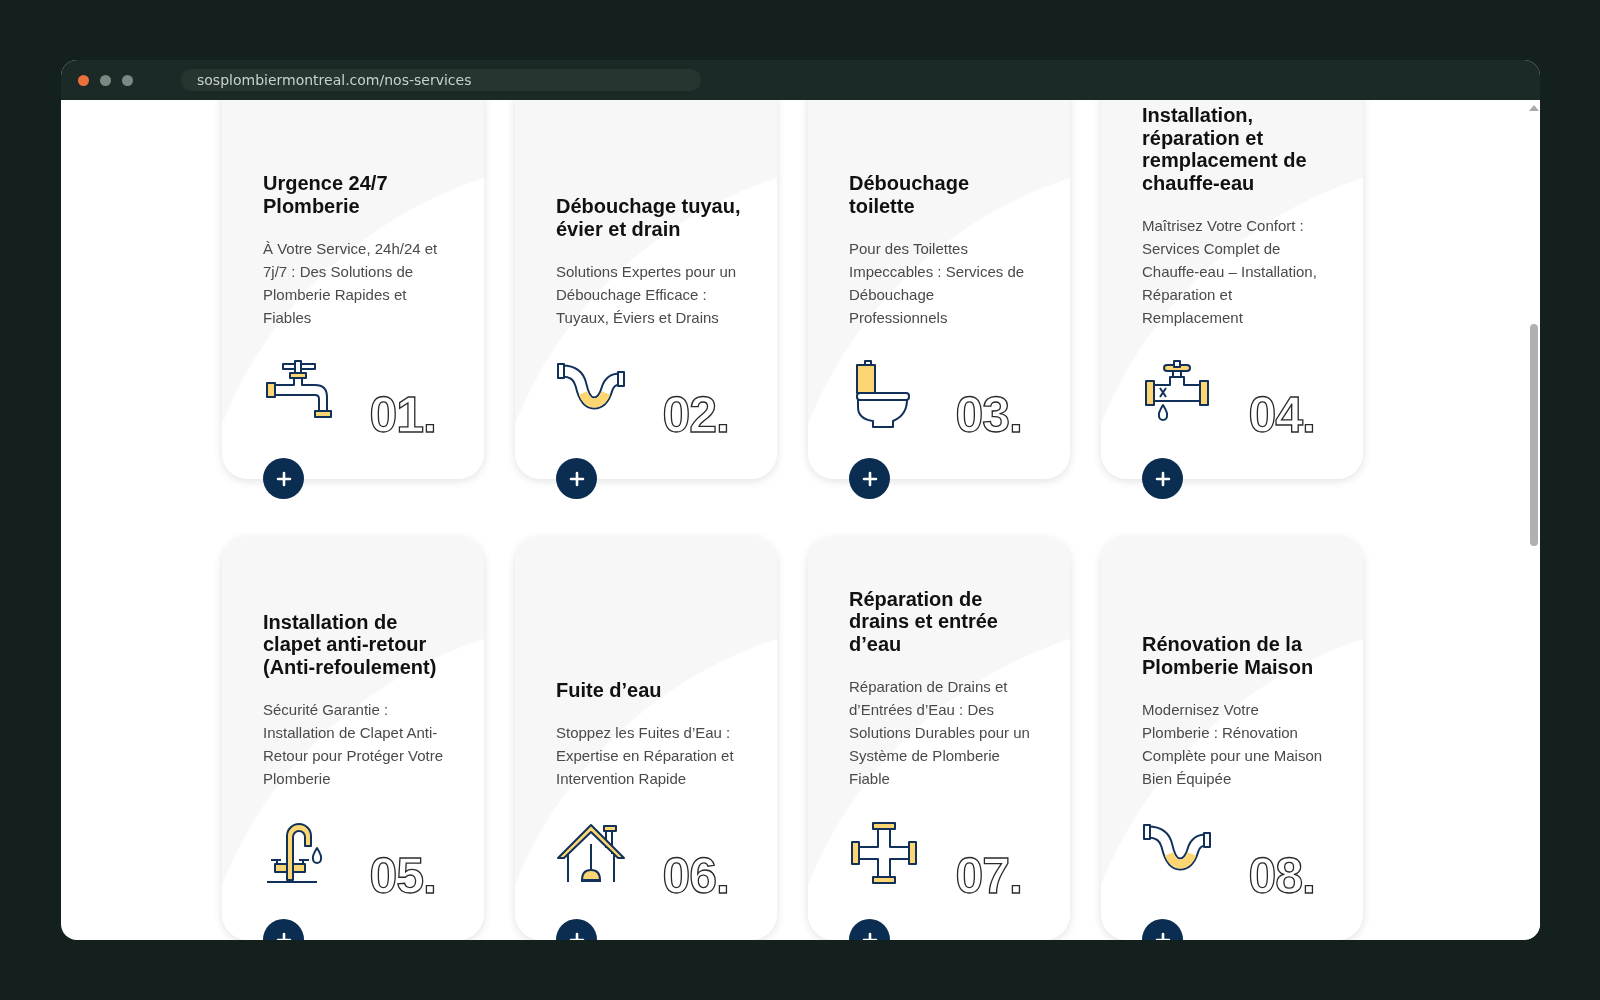 The height and width of the screenshot is (1000, 1600). Describe the element at coordinates (1225, 149) in the screenshot. I see `service-title: Installation, réparation et remplacement de chauffe-eau` at that location.